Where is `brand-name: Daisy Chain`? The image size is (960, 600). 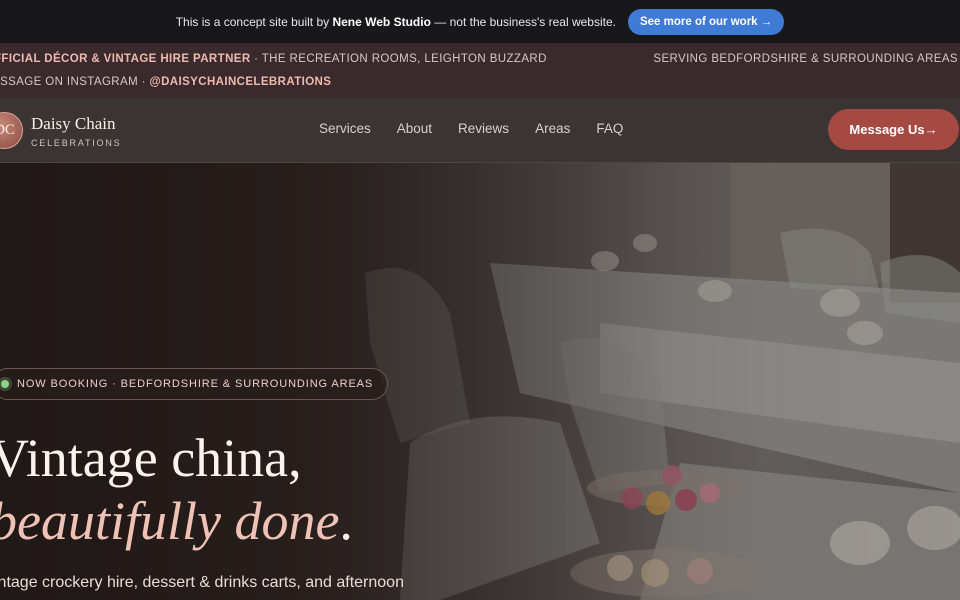
brand-name: Daisy Chain is located at coordinates (73, 124).